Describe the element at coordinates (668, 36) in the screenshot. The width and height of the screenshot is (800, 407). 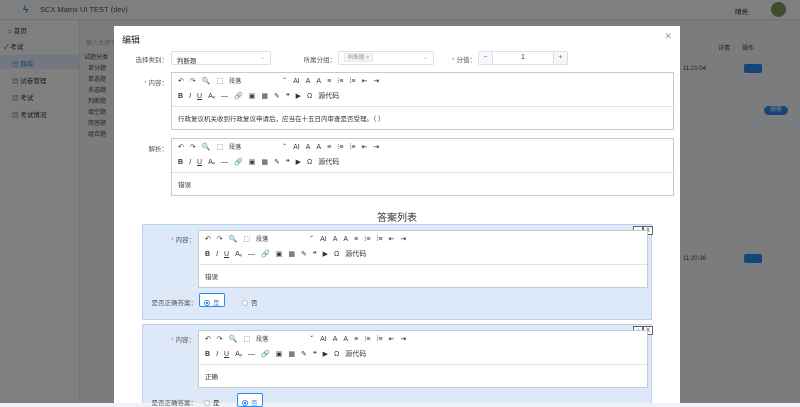
I see `close-icon: ✕` at that location.